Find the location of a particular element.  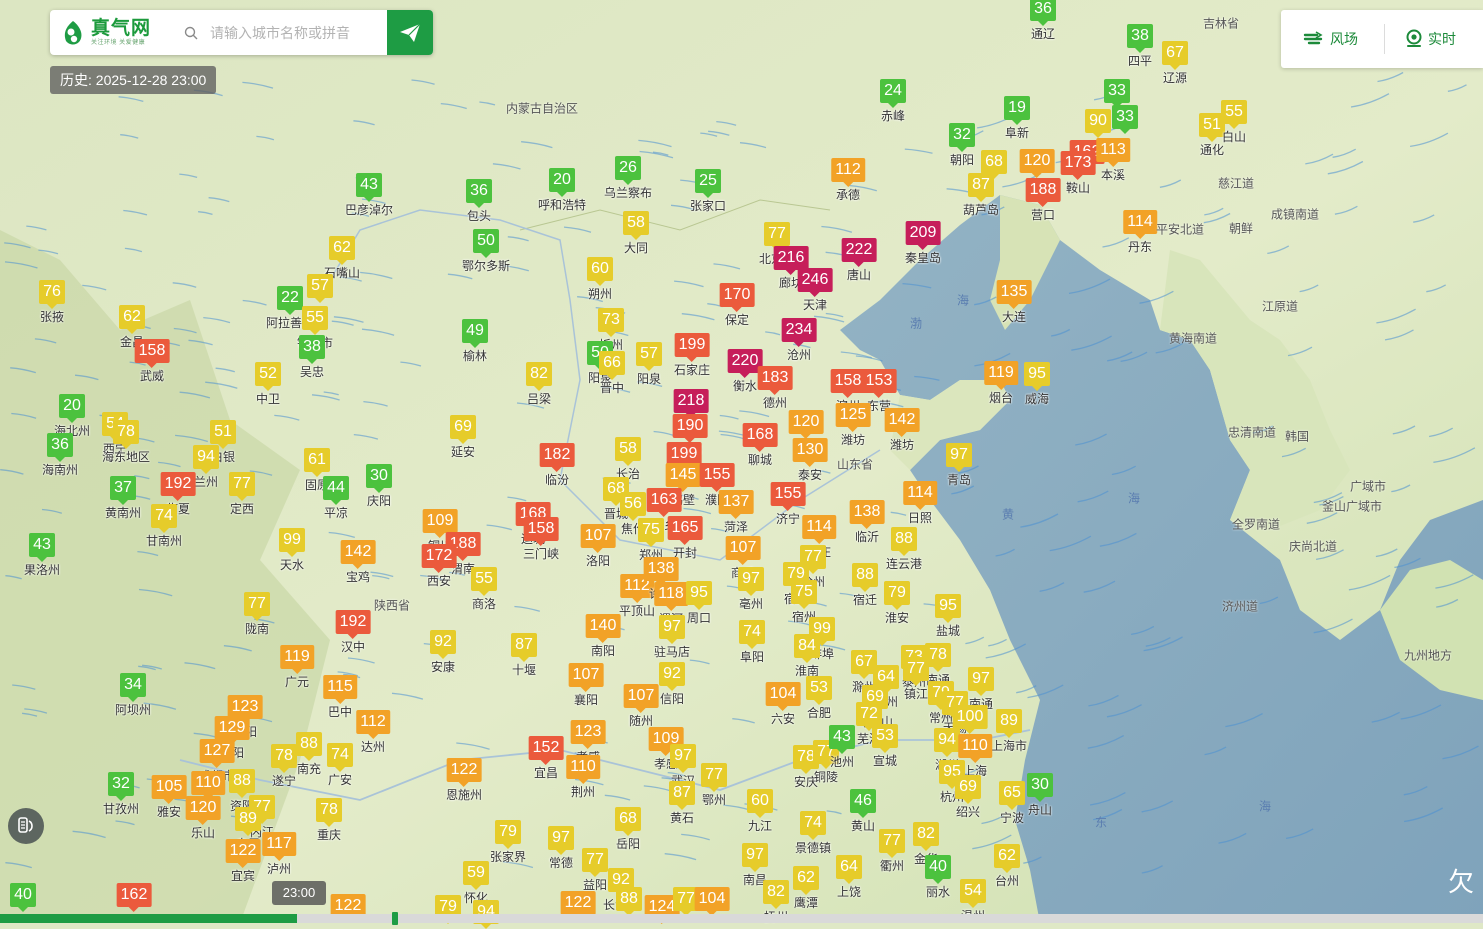

aqi-marker: 38 is located at coordinates (1140, 38).